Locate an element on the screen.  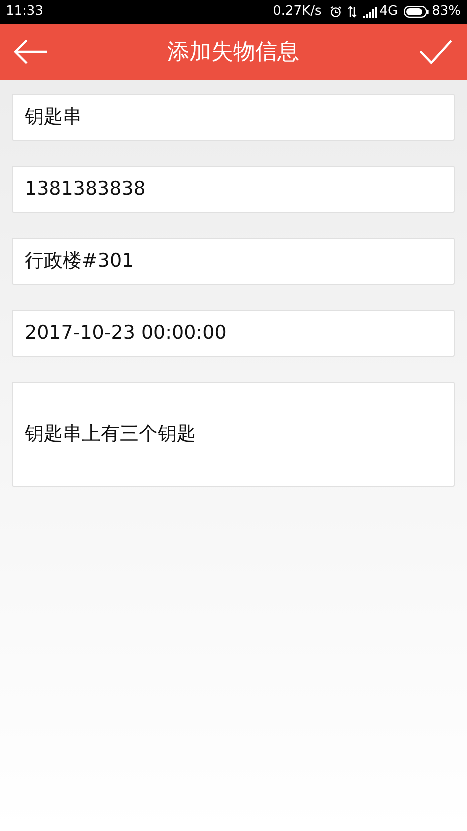
alarm-icon is located at coordinates (336, 12).